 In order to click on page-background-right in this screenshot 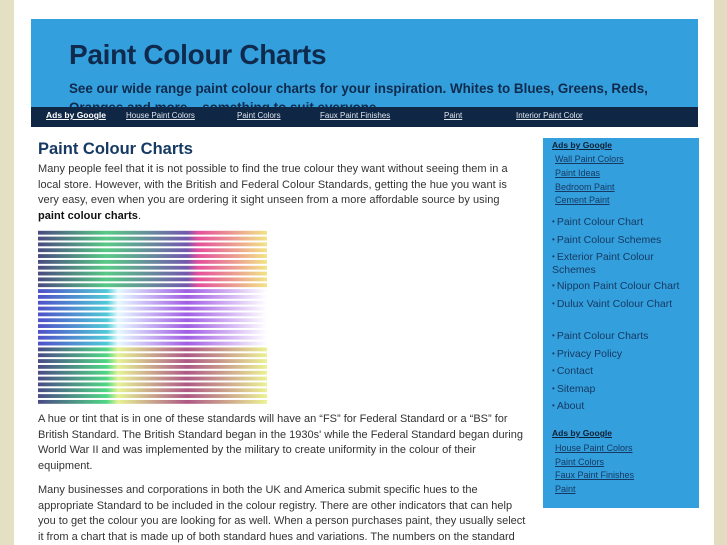, I will do `click(720, 272)`.